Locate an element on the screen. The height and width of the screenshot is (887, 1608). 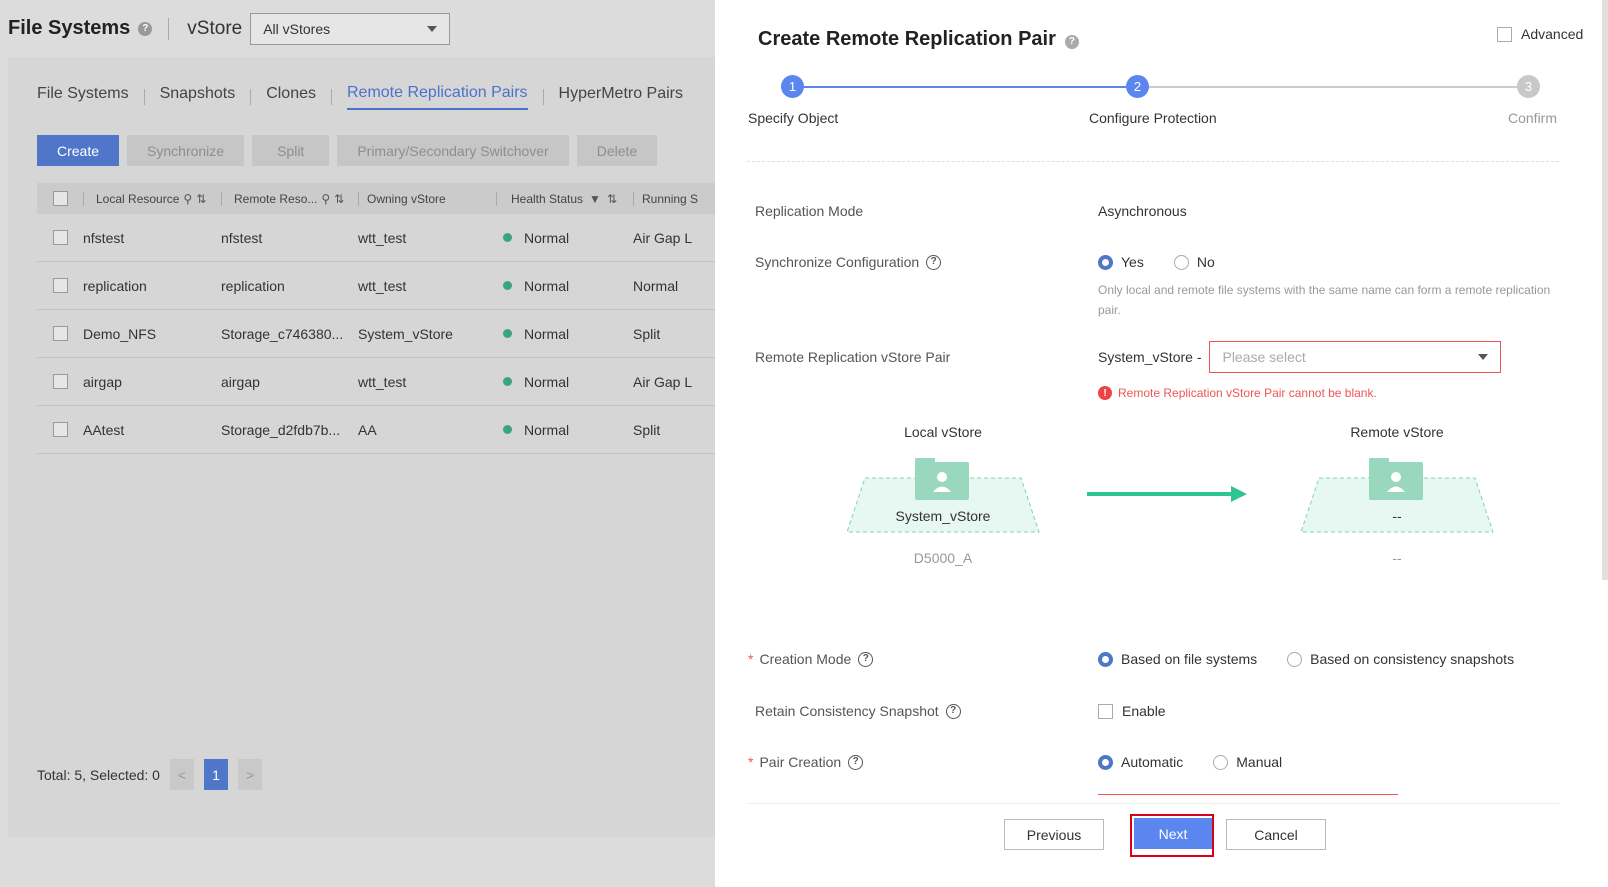
sync-no-radio is located at coordinates (1181, 262).